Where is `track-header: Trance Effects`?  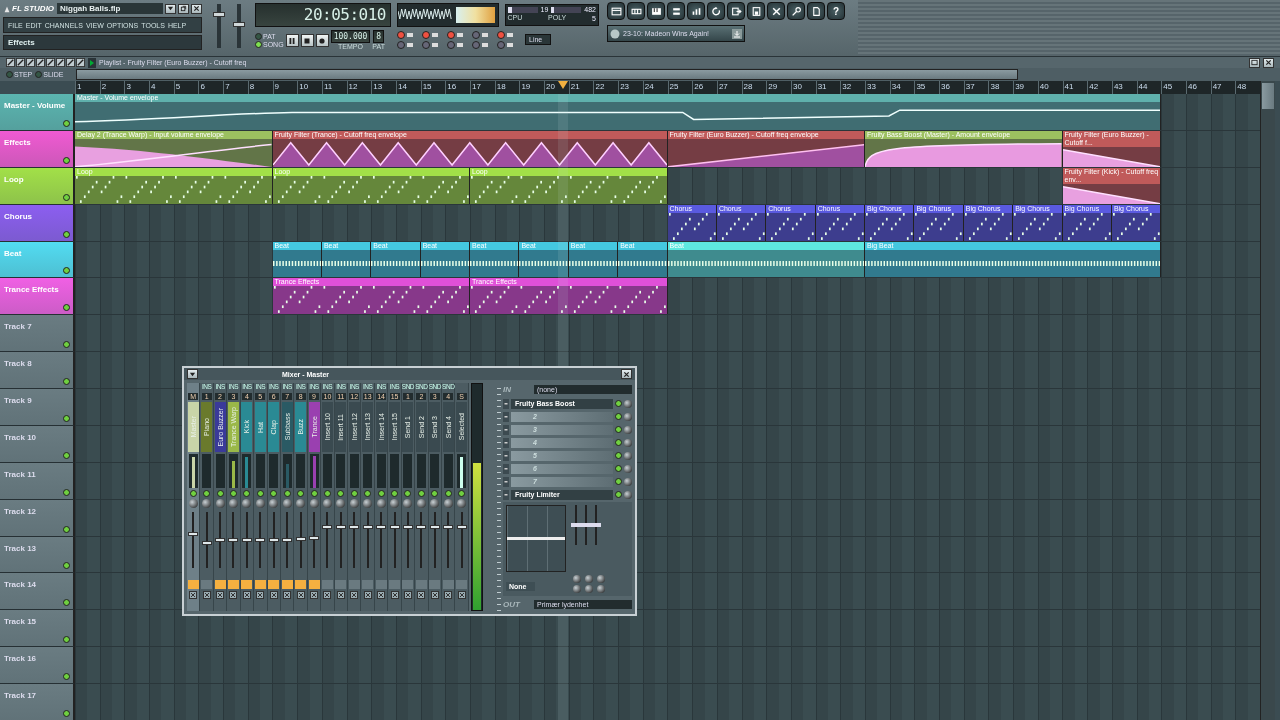
track-header: Trance Effects is located at coordinates (37, 297).